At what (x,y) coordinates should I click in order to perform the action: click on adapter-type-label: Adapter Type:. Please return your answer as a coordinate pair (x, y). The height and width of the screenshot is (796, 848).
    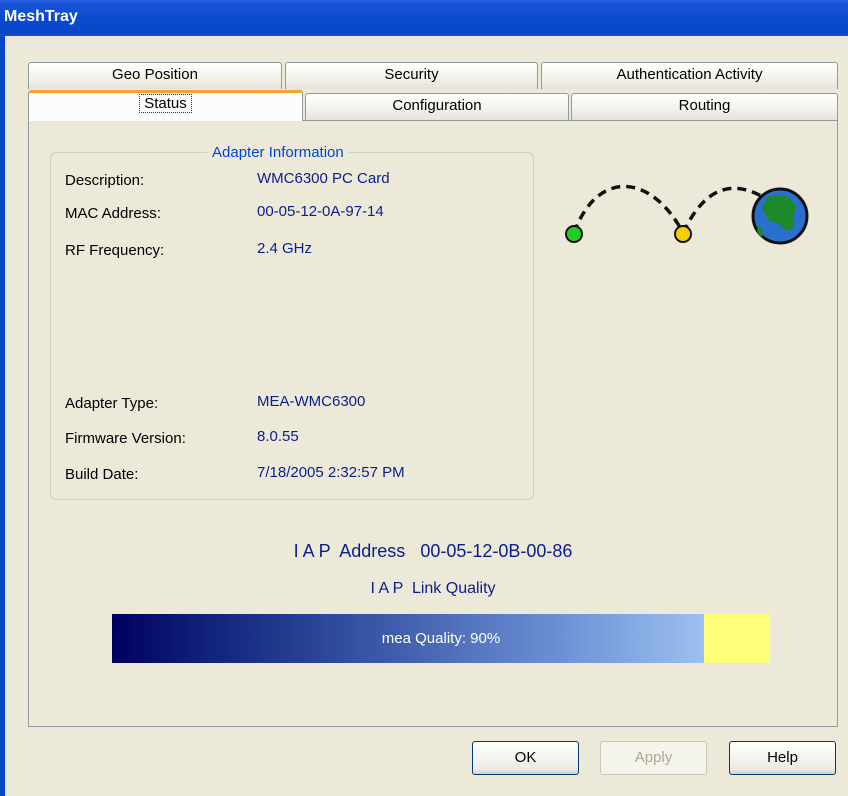
    Looking at the image, I should click on (112, 403).